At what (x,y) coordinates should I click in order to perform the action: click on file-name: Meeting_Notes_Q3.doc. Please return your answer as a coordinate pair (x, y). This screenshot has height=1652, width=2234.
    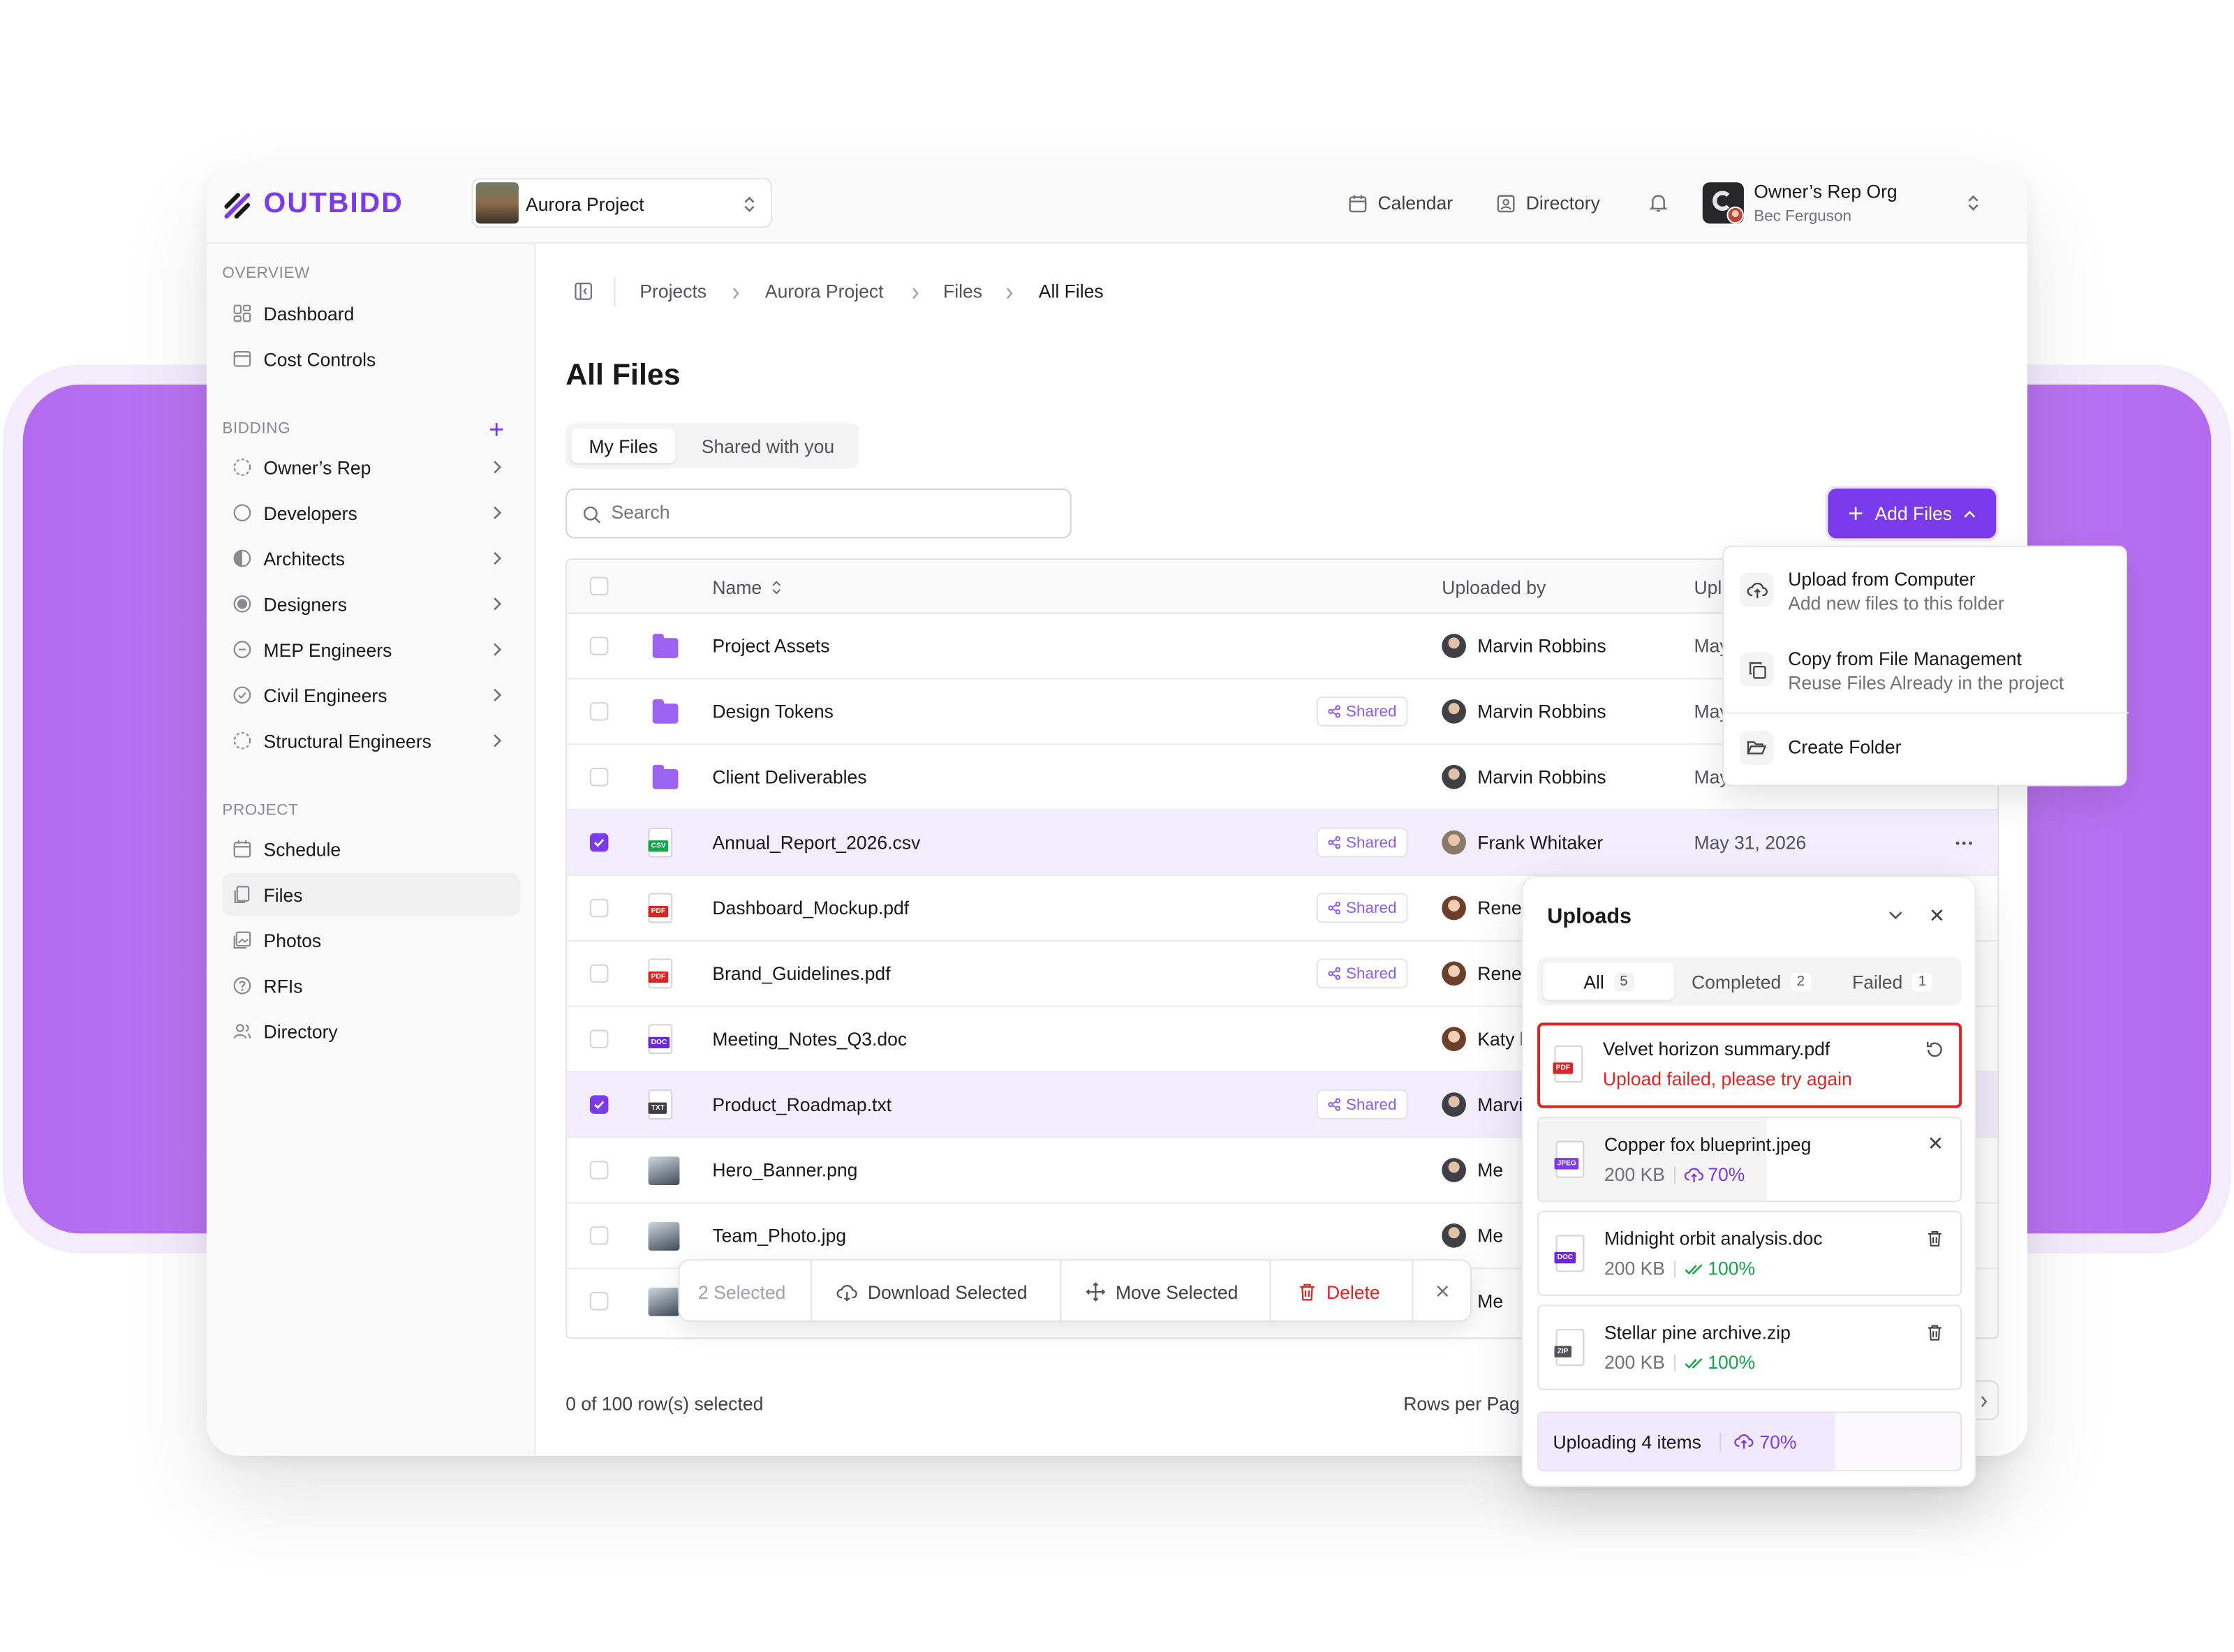
    Looking at the image, I should click on (809, 1039).